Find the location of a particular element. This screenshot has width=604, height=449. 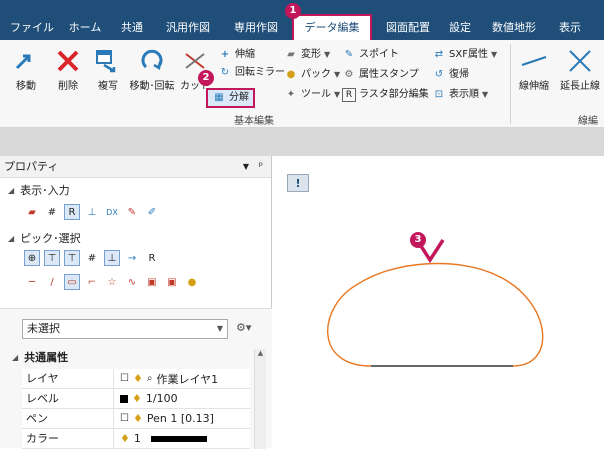

copy-button: 複写 is located at coordinates (108, 72).